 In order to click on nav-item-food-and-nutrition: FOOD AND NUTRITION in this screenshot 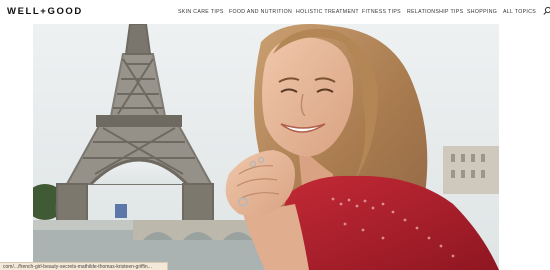, I will do `click(260, 12)`.